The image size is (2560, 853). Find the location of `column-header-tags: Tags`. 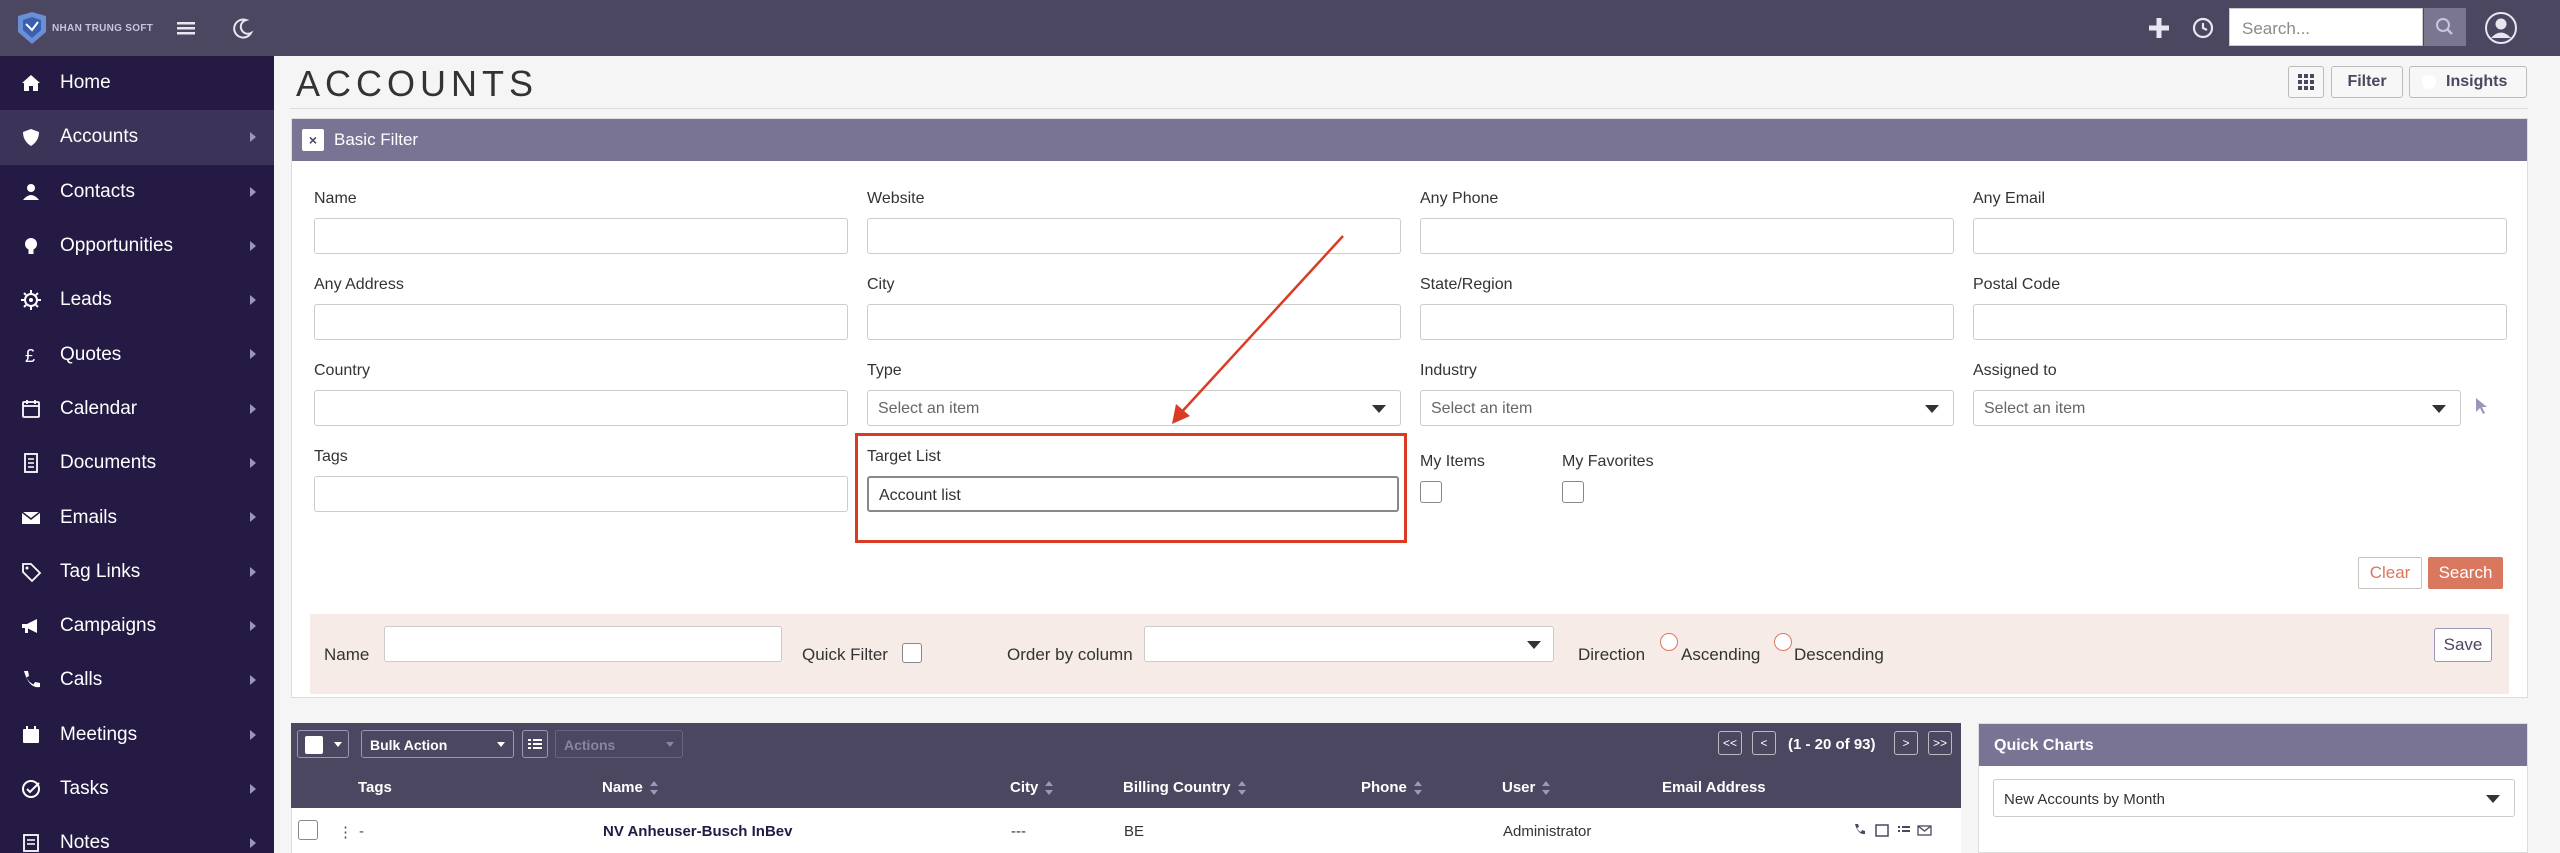

column-header-tags: Tags is located at coordinates (375, 787).